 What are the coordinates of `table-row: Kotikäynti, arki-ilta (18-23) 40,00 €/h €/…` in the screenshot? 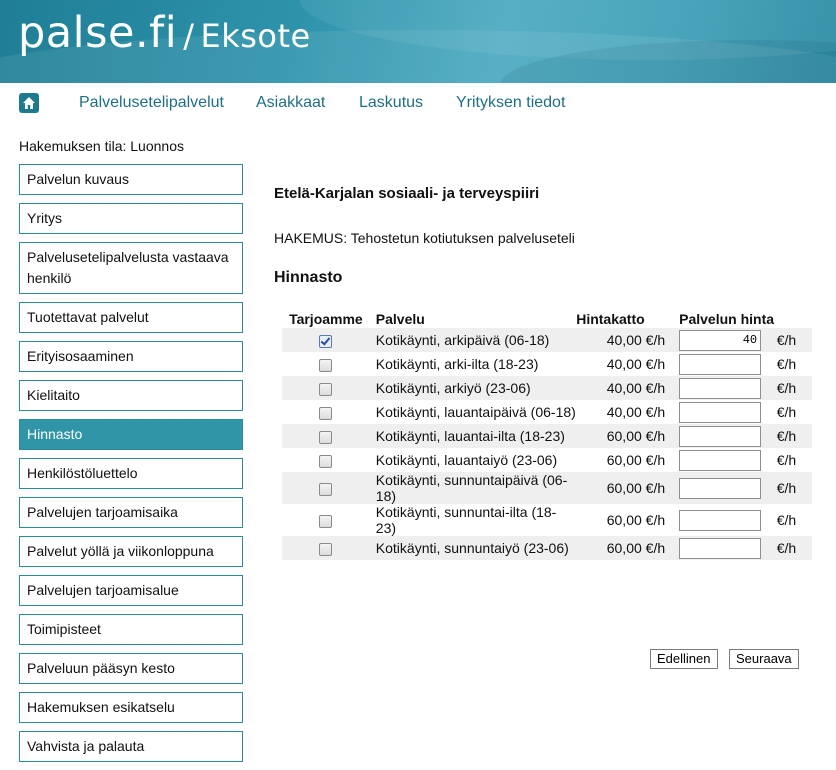 It's located at (547, 364).